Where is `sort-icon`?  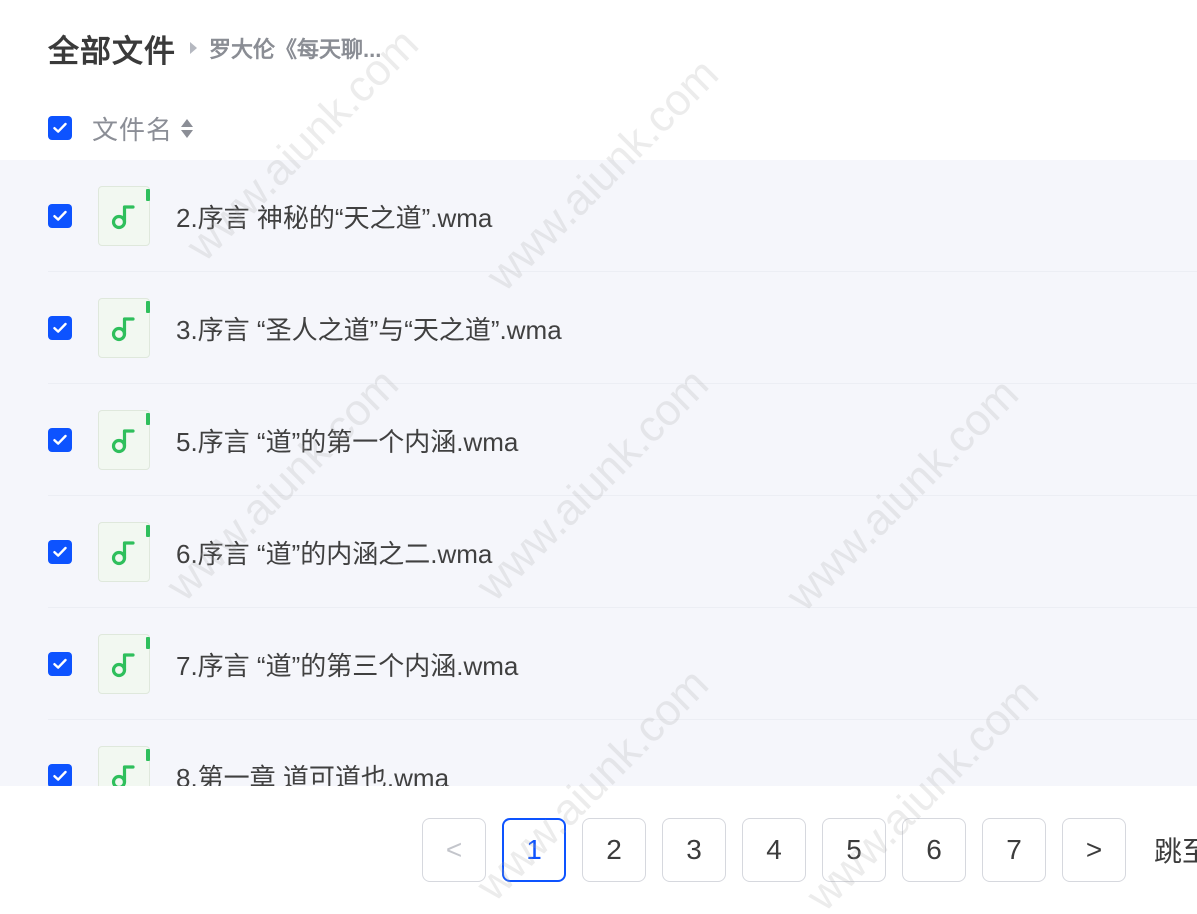
sort-icon is located at coordinates (187, 128).